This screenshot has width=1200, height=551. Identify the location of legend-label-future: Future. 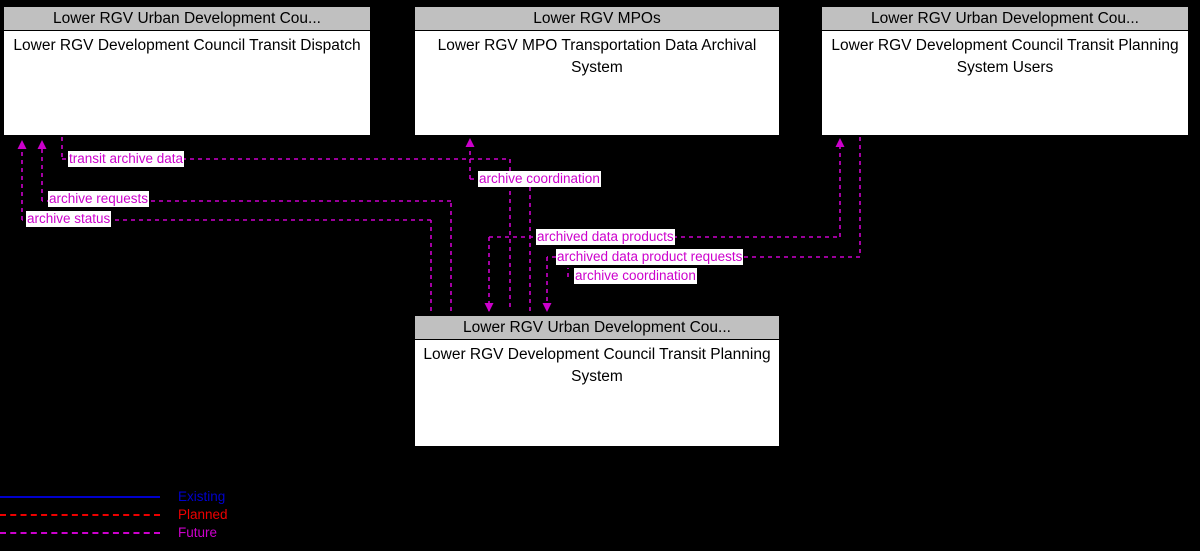
(198, 532).